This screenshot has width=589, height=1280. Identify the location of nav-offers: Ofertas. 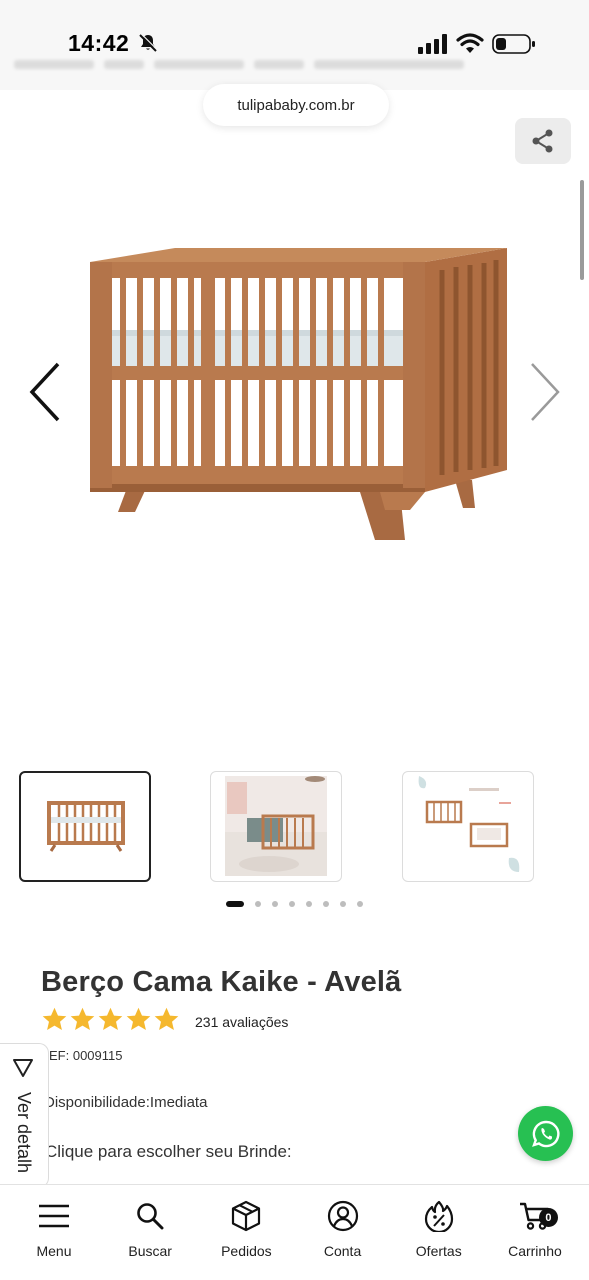
(439, 1232).